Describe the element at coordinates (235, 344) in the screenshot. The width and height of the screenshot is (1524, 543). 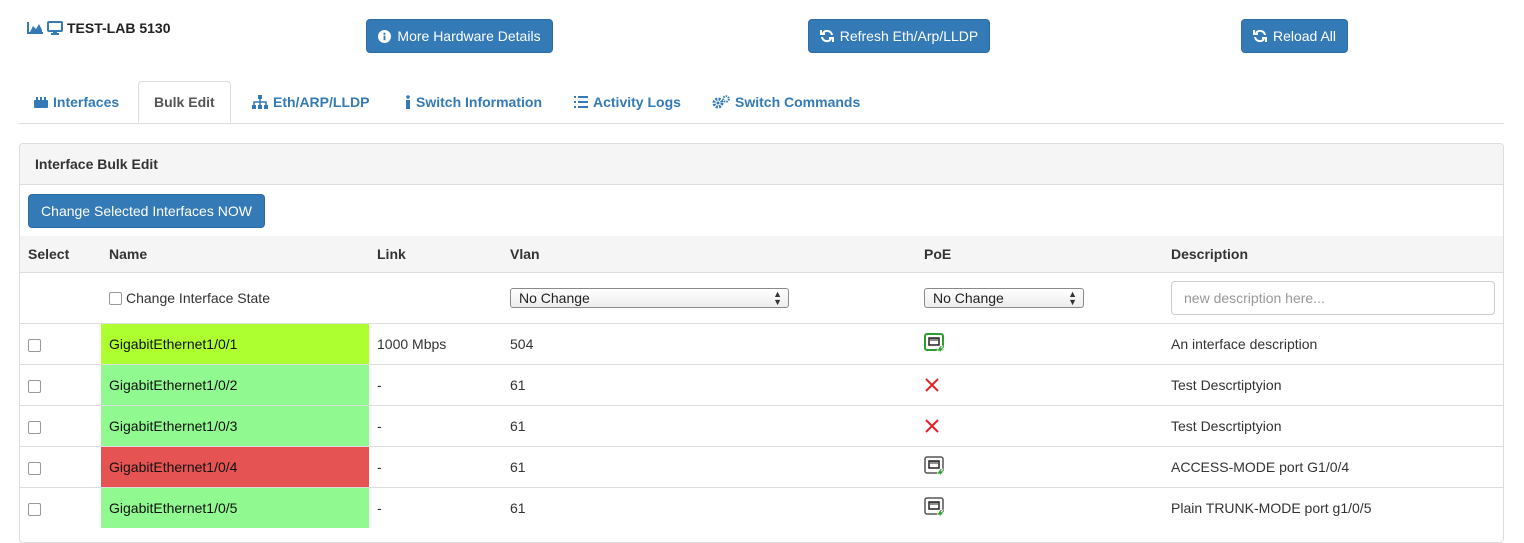
I see `interface-name: GigabitEthernet1/0/1` at that location.